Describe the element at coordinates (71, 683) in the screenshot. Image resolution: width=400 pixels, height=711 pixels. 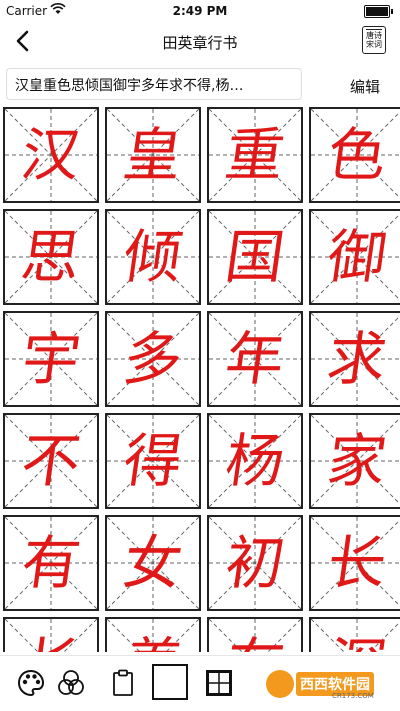
I see `color-mix-icon` at that location.